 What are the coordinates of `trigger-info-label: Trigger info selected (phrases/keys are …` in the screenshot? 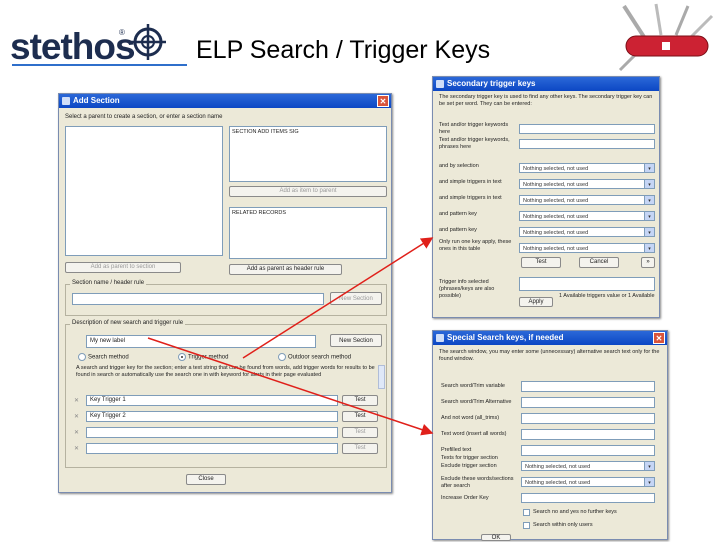 It's located at (467, 289).